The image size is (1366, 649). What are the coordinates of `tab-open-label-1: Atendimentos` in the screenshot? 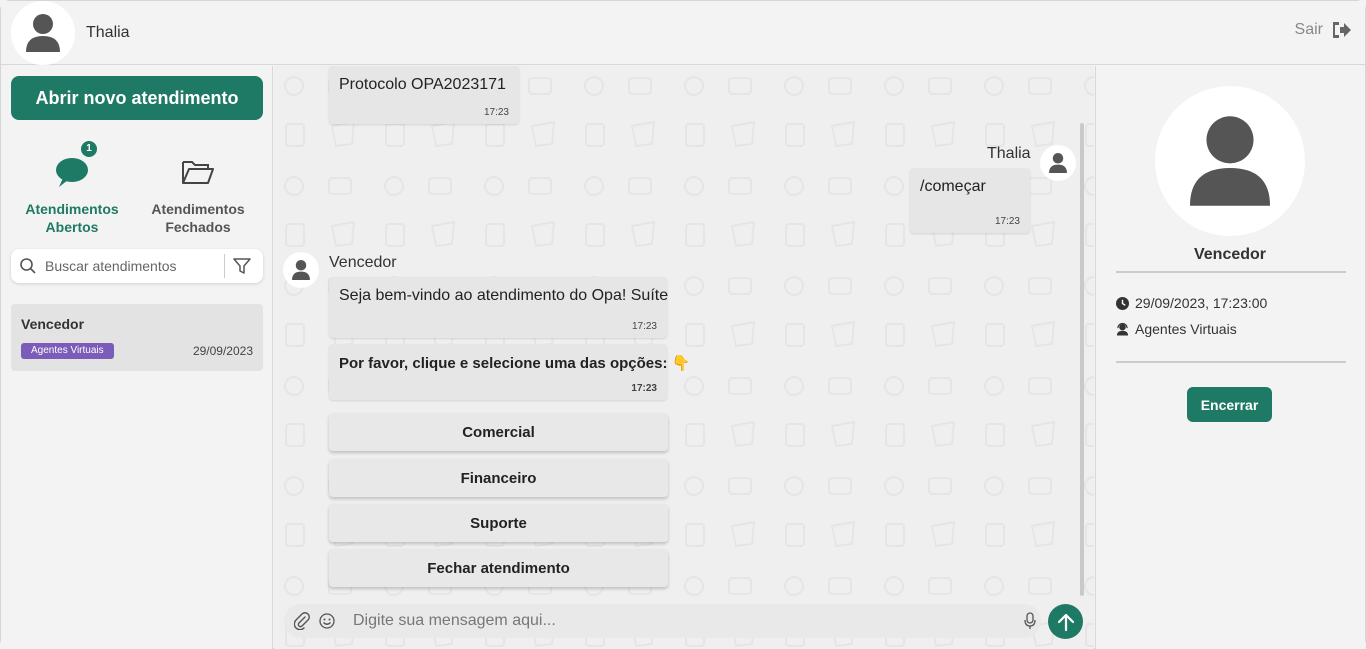 It's located at (72, 209).